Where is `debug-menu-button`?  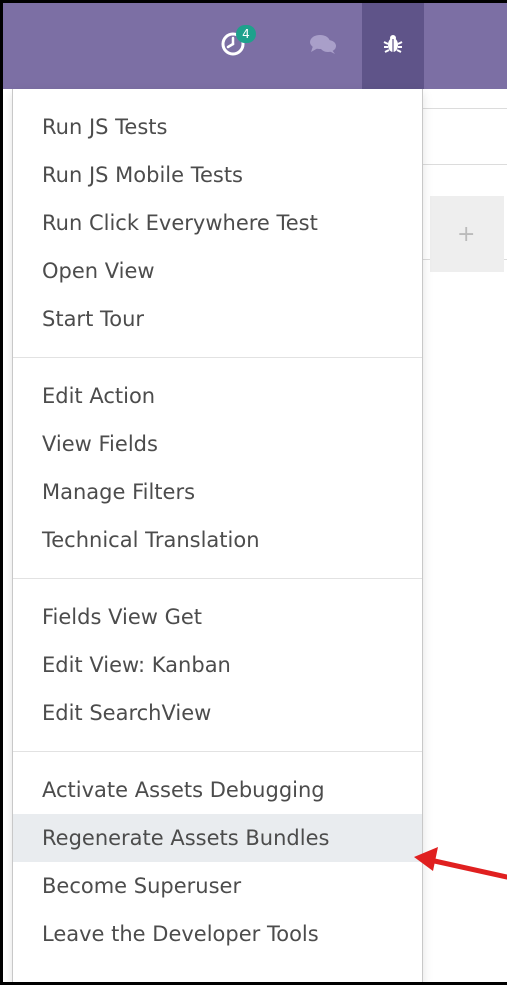
debug-menu-button is located at coordinates (393, 46).